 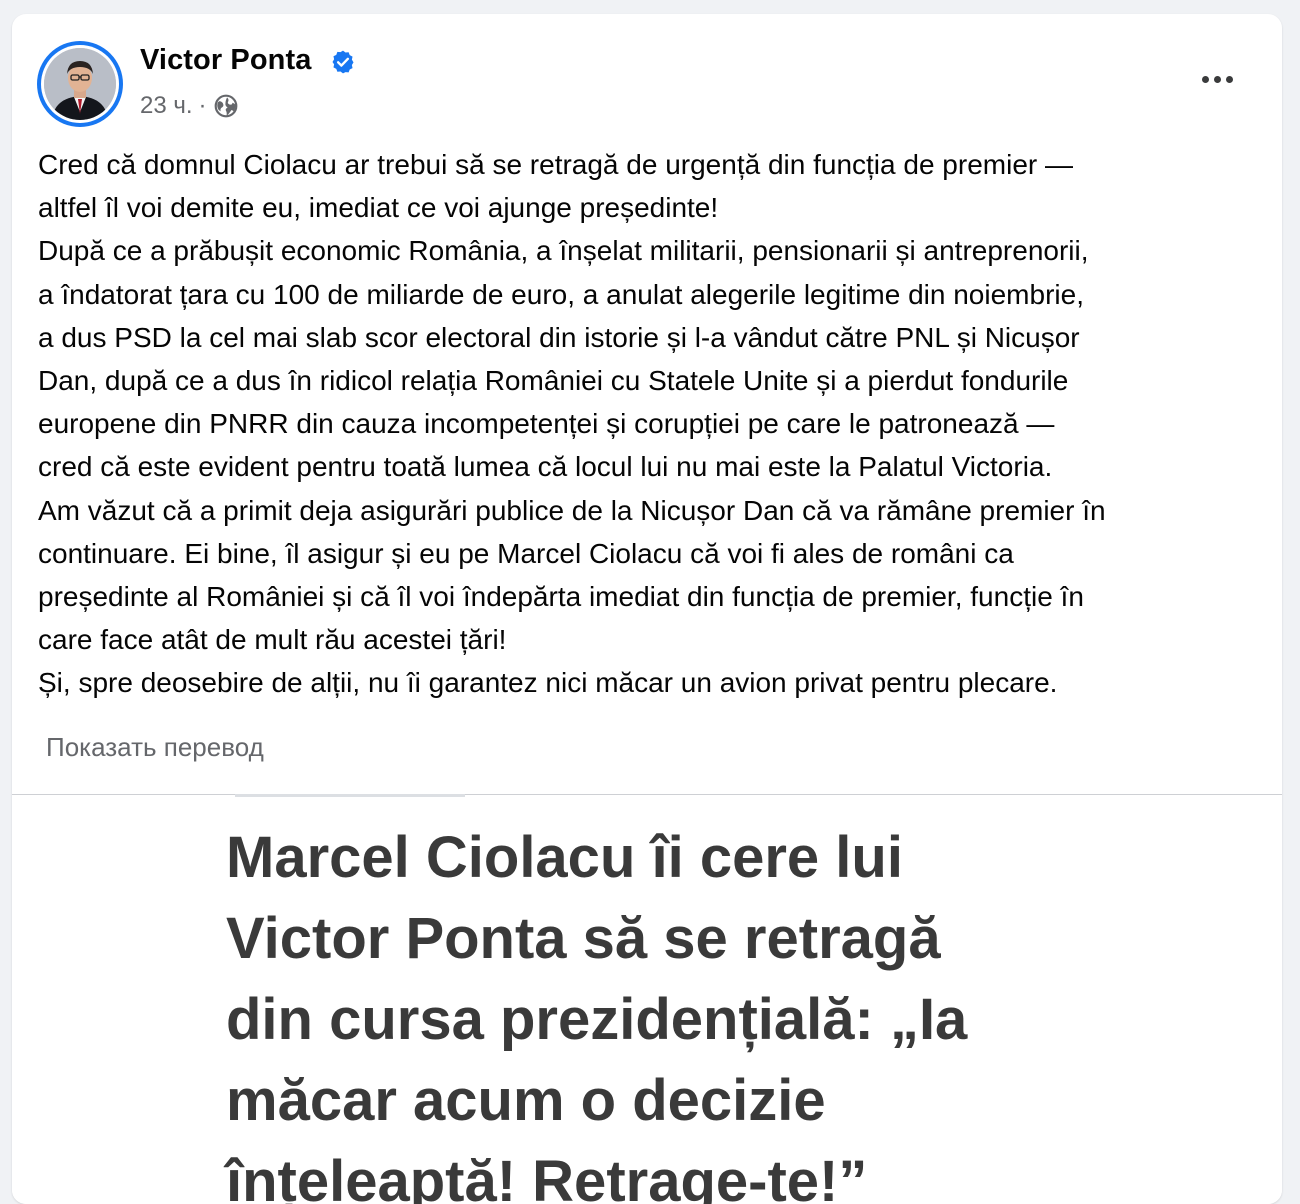 What do you see at coordinates (166, 106) in the screenshot?
I see `post-timestamp: 23 ч.` at bounding box center [166, 106].